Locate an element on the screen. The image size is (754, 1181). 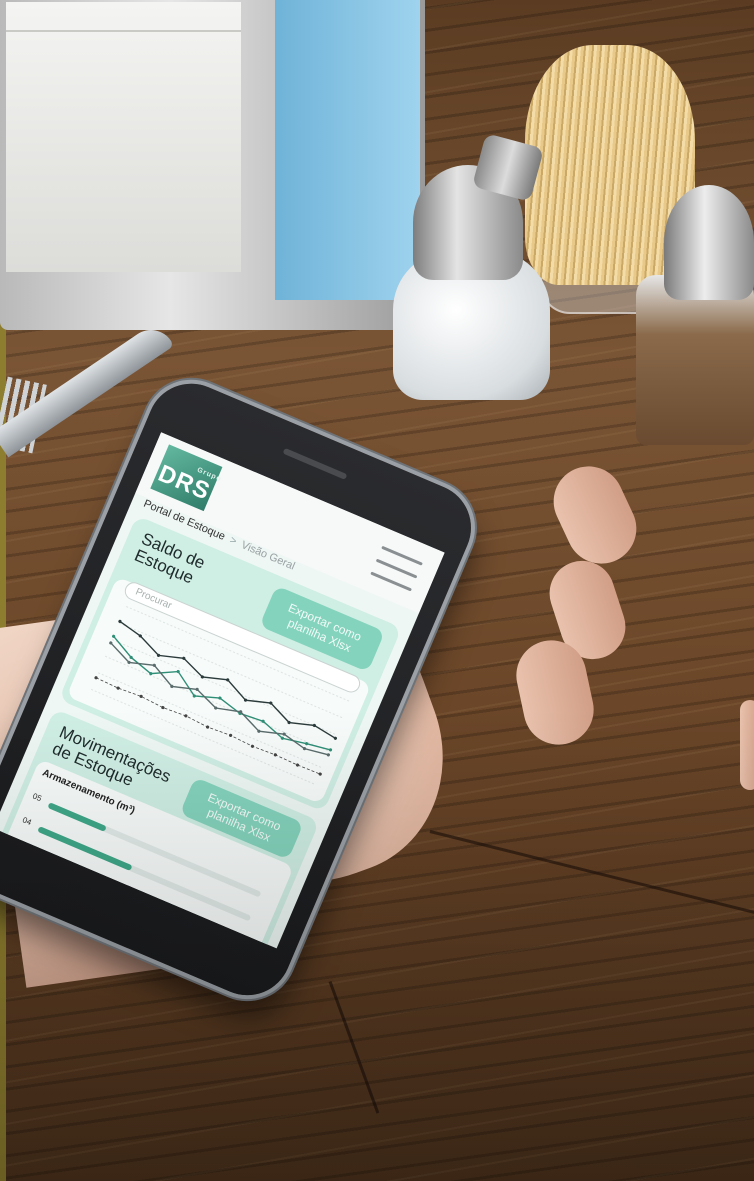
pepper-shaker is located at coordinates (695, 360).